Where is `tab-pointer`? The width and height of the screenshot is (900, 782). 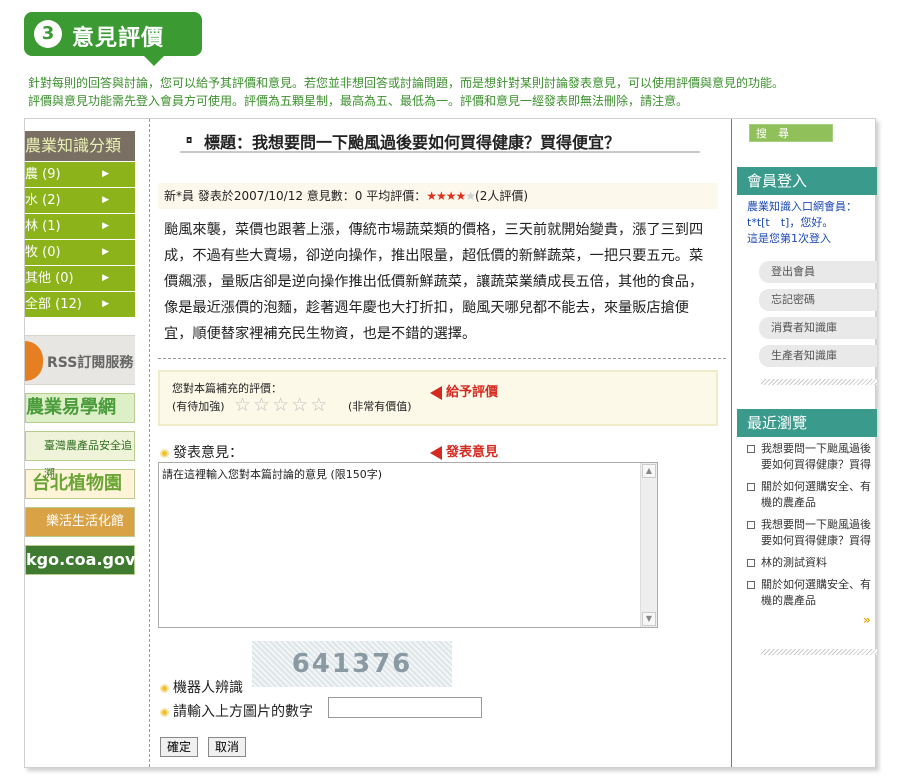 tab-pointer is located at coordinates (154, 61).